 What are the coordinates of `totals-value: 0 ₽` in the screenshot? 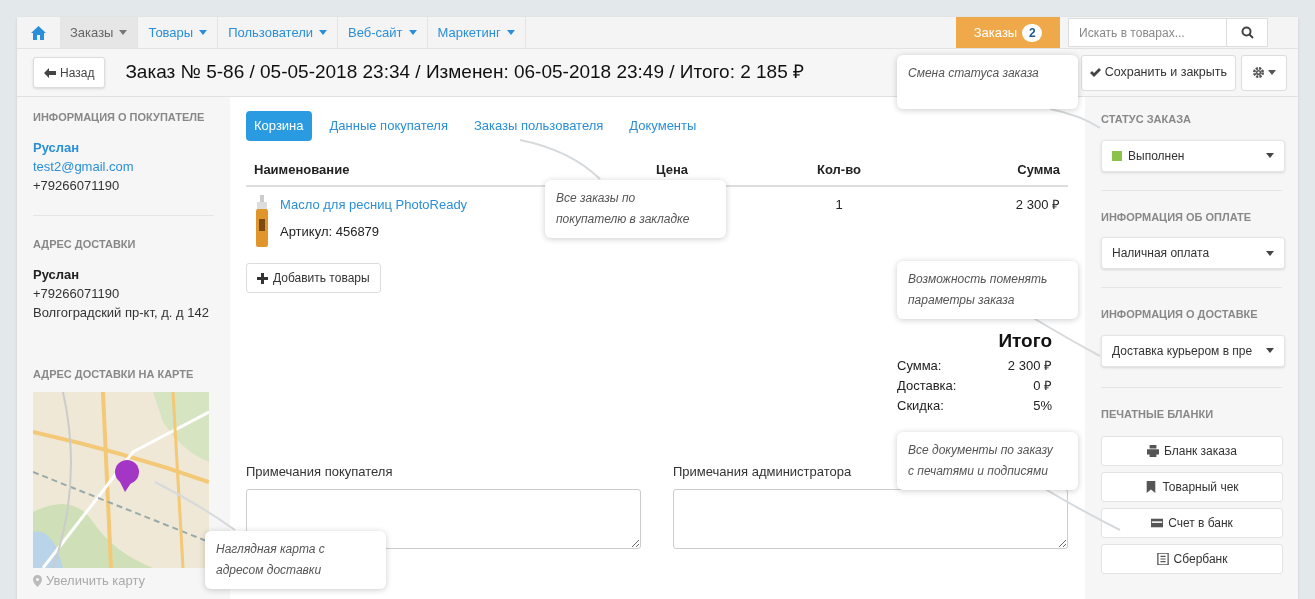 It's located at (1042, 385).